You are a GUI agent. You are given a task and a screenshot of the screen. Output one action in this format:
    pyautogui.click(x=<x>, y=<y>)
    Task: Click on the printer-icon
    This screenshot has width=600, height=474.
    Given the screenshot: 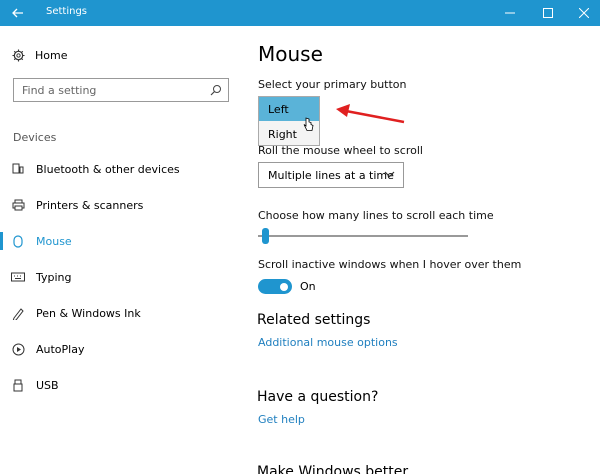 What is the action you would take?
    pyautogui.click(x=18, y=205)
    